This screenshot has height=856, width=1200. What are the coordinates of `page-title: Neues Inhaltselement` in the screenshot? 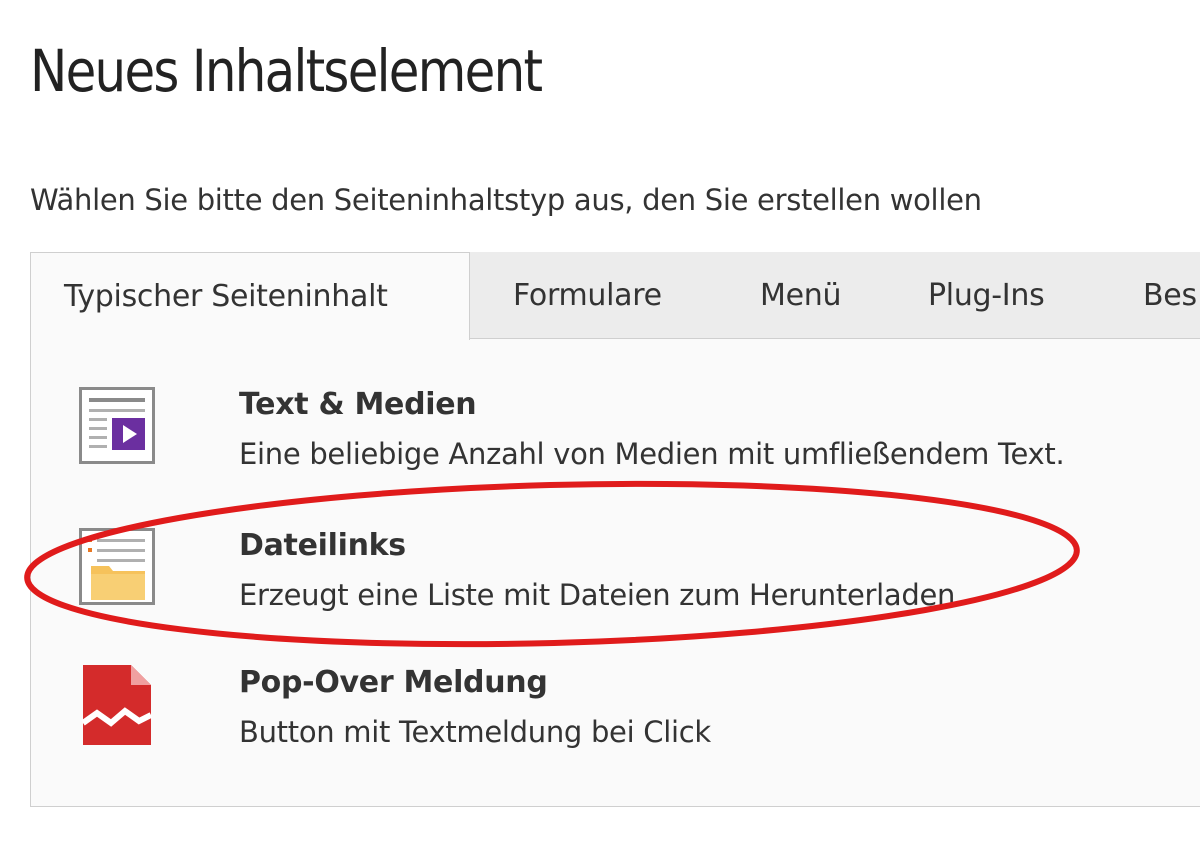 It's located at (286, 71).